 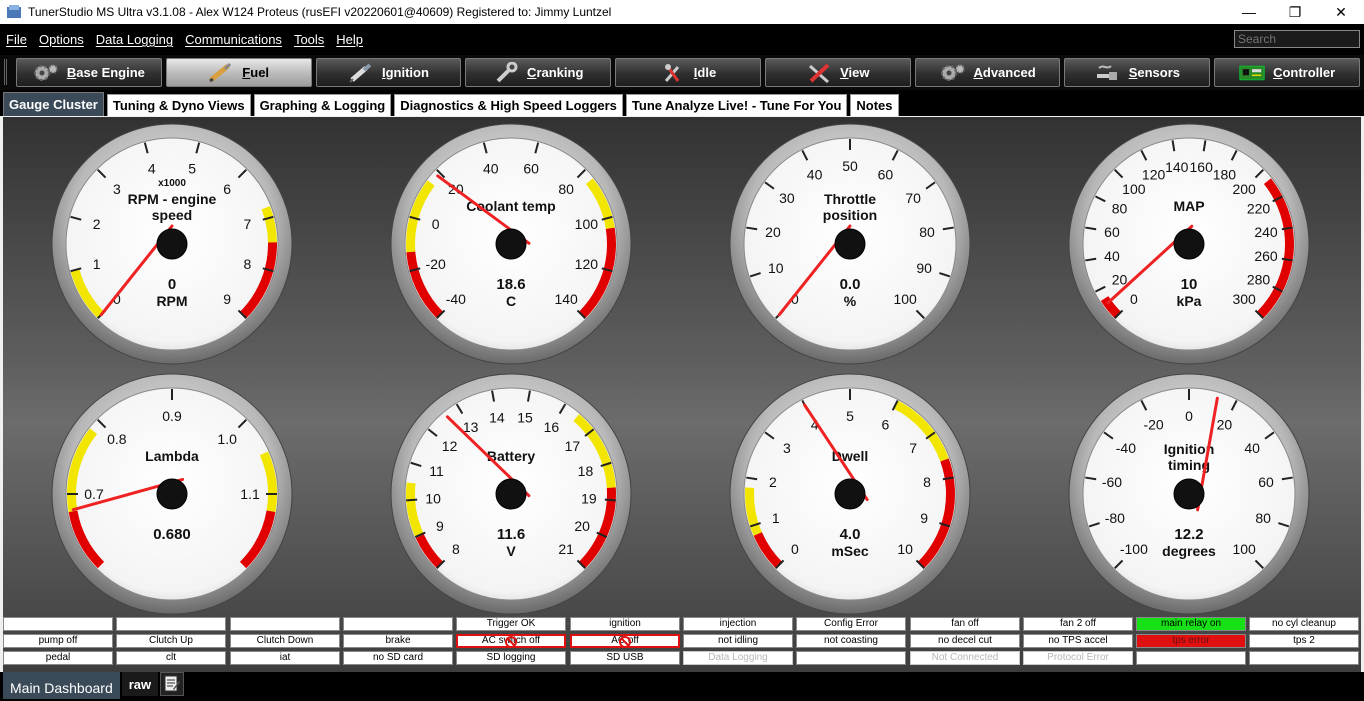 I want to click on toolbar-button-label: Controller, so click(x=1304, y=72).